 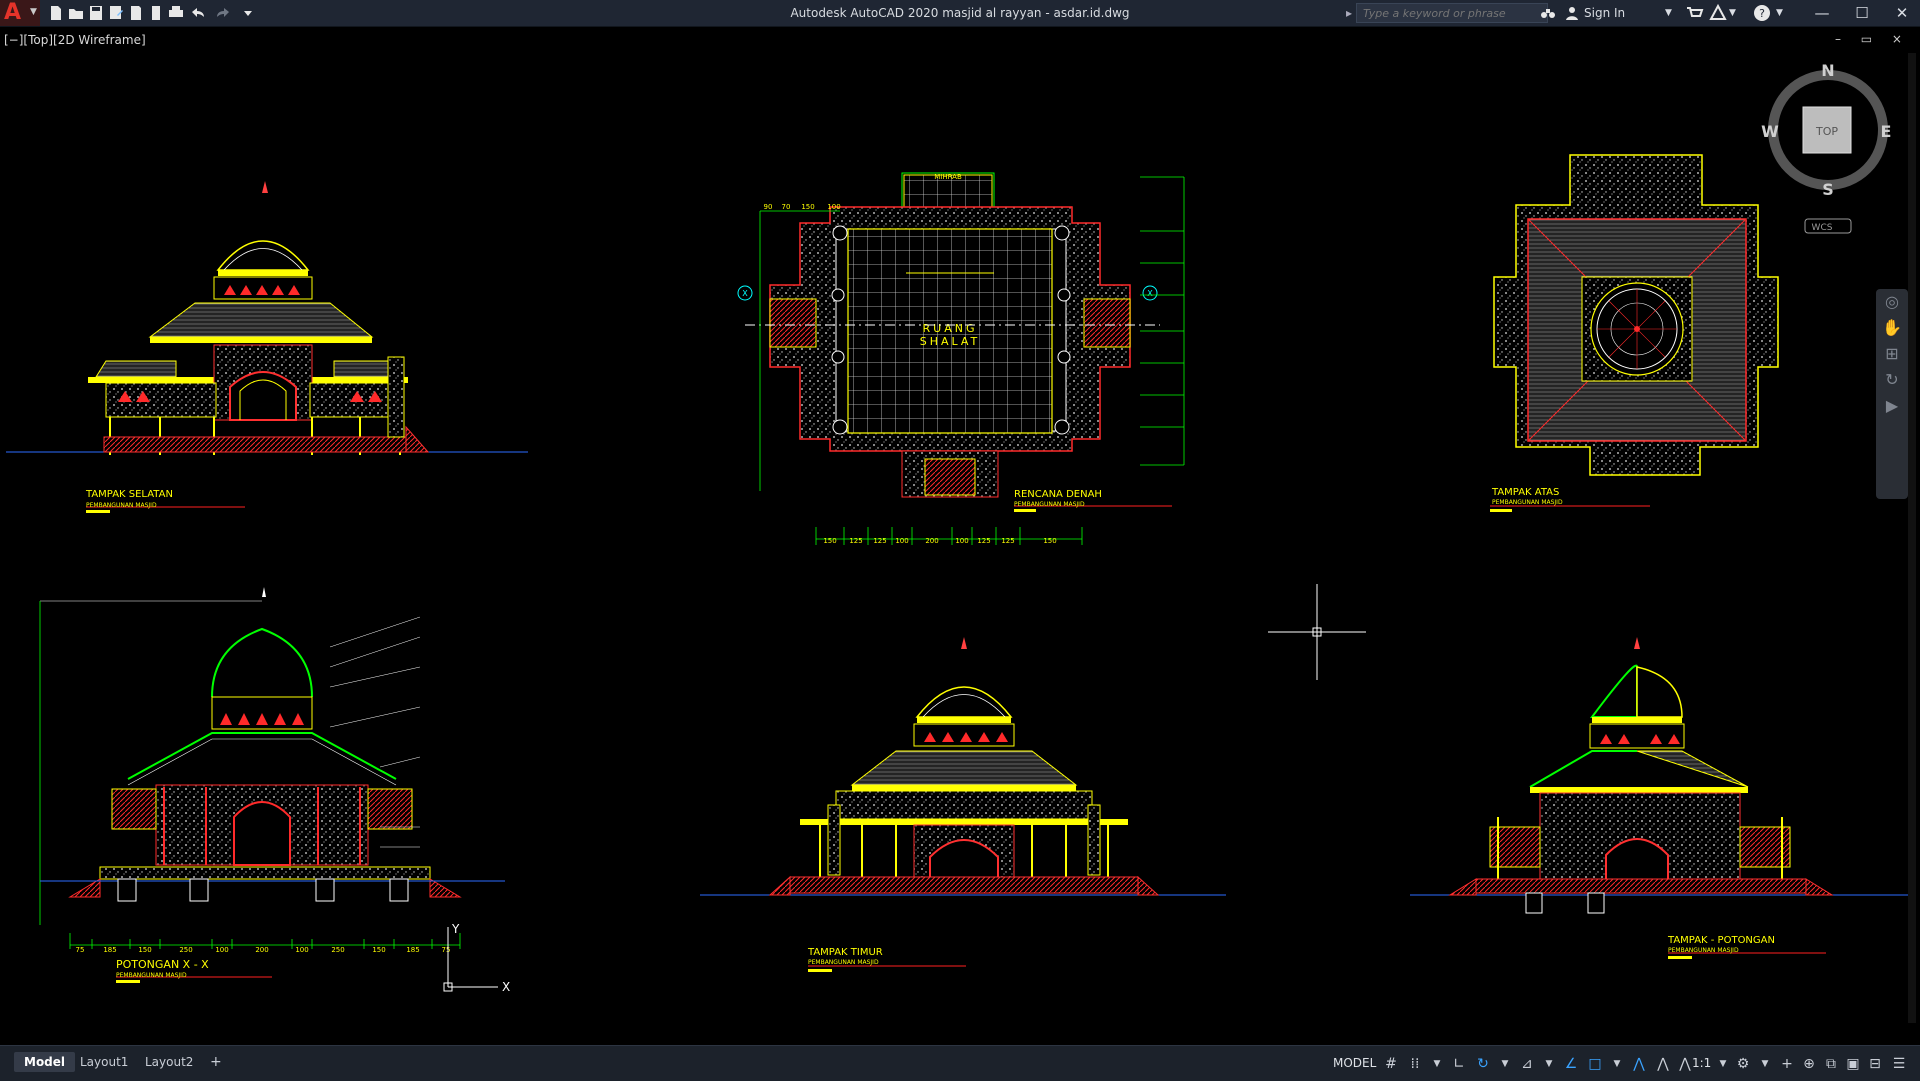 What do you see at coordinates (1912, 538) in the screenshot?
I see `vertical-scrollbar` at bounding box center [1912, 538].